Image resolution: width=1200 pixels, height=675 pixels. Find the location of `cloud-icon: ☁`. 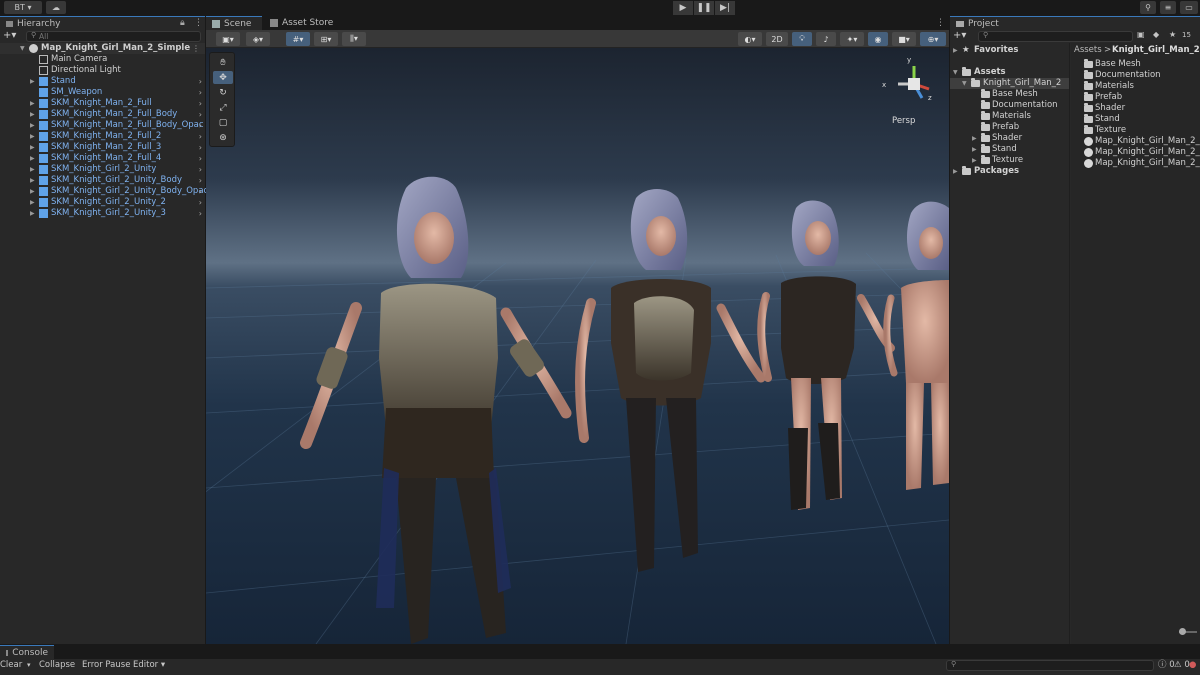

cloud-icon: ☁ is located at coordinates (56, 7).